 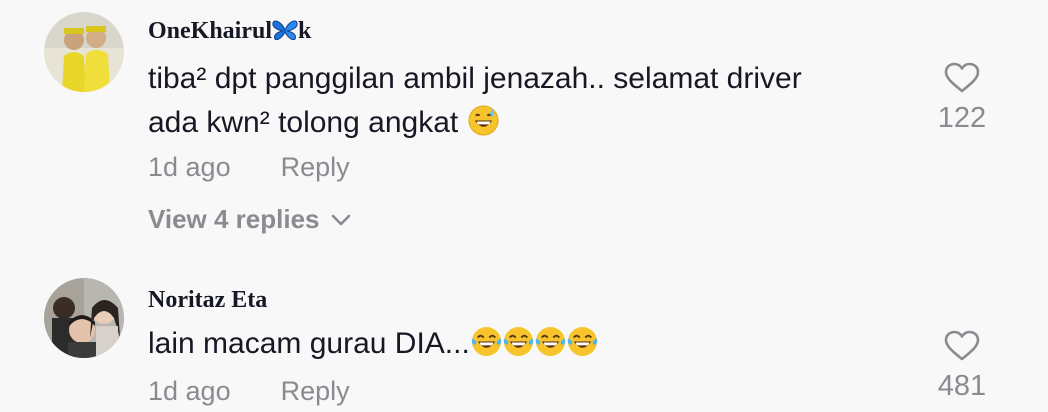 What do you see at coordinates (962, 366) in the screenshot?
I see `like-button: 481` at bounding box center [962, 366].